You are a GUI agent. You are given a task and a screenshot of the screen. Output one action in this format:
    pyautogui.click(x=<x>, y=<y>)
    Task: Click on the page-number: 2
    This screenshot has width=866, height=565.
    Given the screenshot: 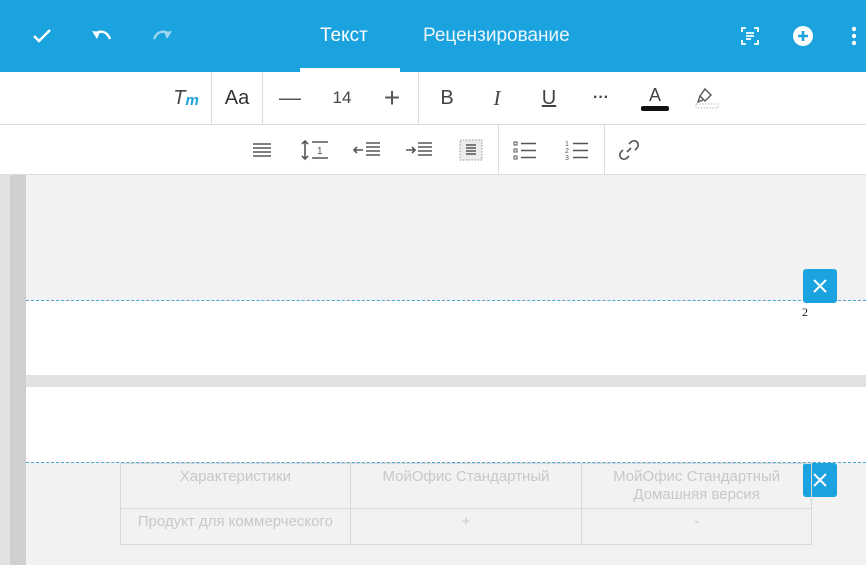 What is the action you would take?
    pyautogui.click(x=805, y=312)
    